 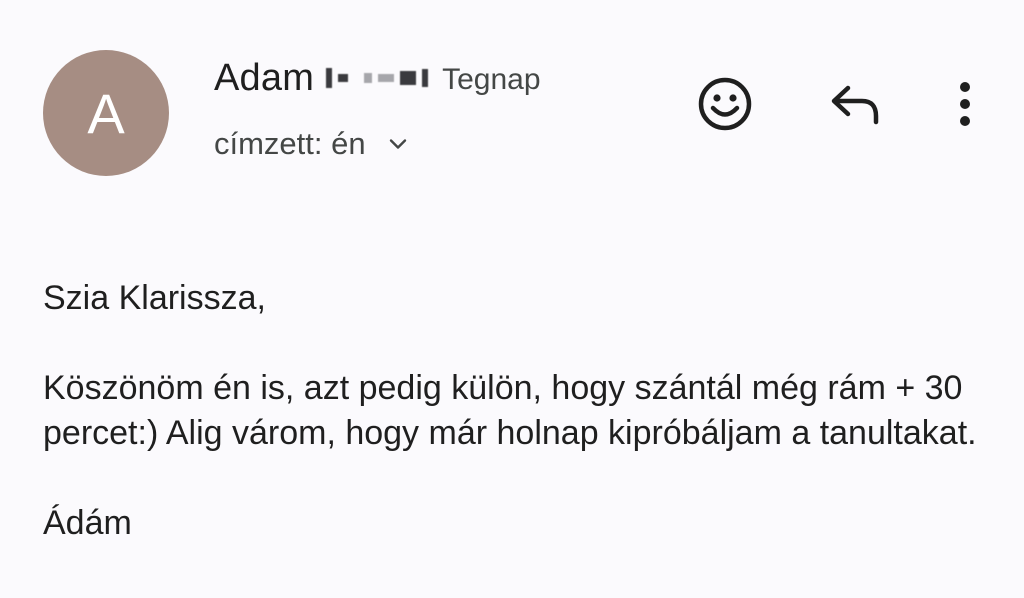 I want to click on reply-icon, so click(x=855, y=105).